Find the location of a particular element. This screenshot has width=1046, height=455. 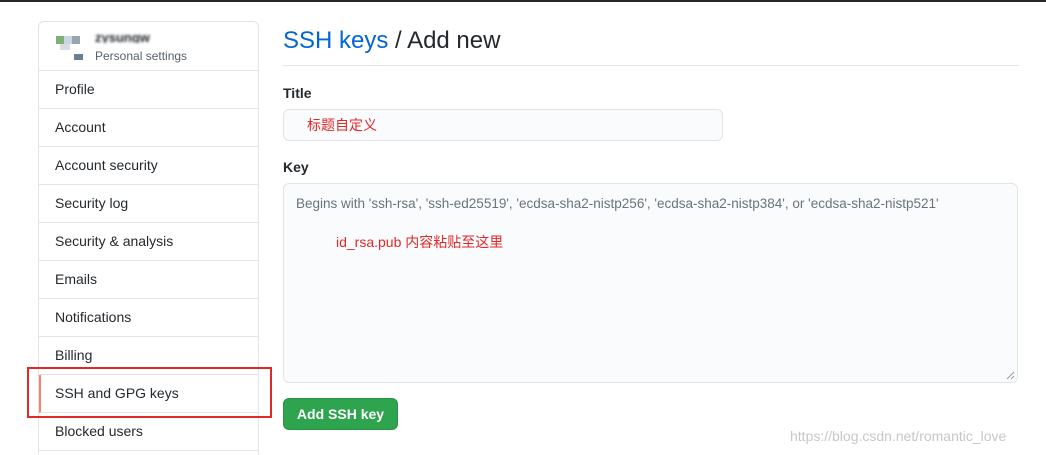

sidebar-item-profile: Profile is located at coordinates (148, 90).